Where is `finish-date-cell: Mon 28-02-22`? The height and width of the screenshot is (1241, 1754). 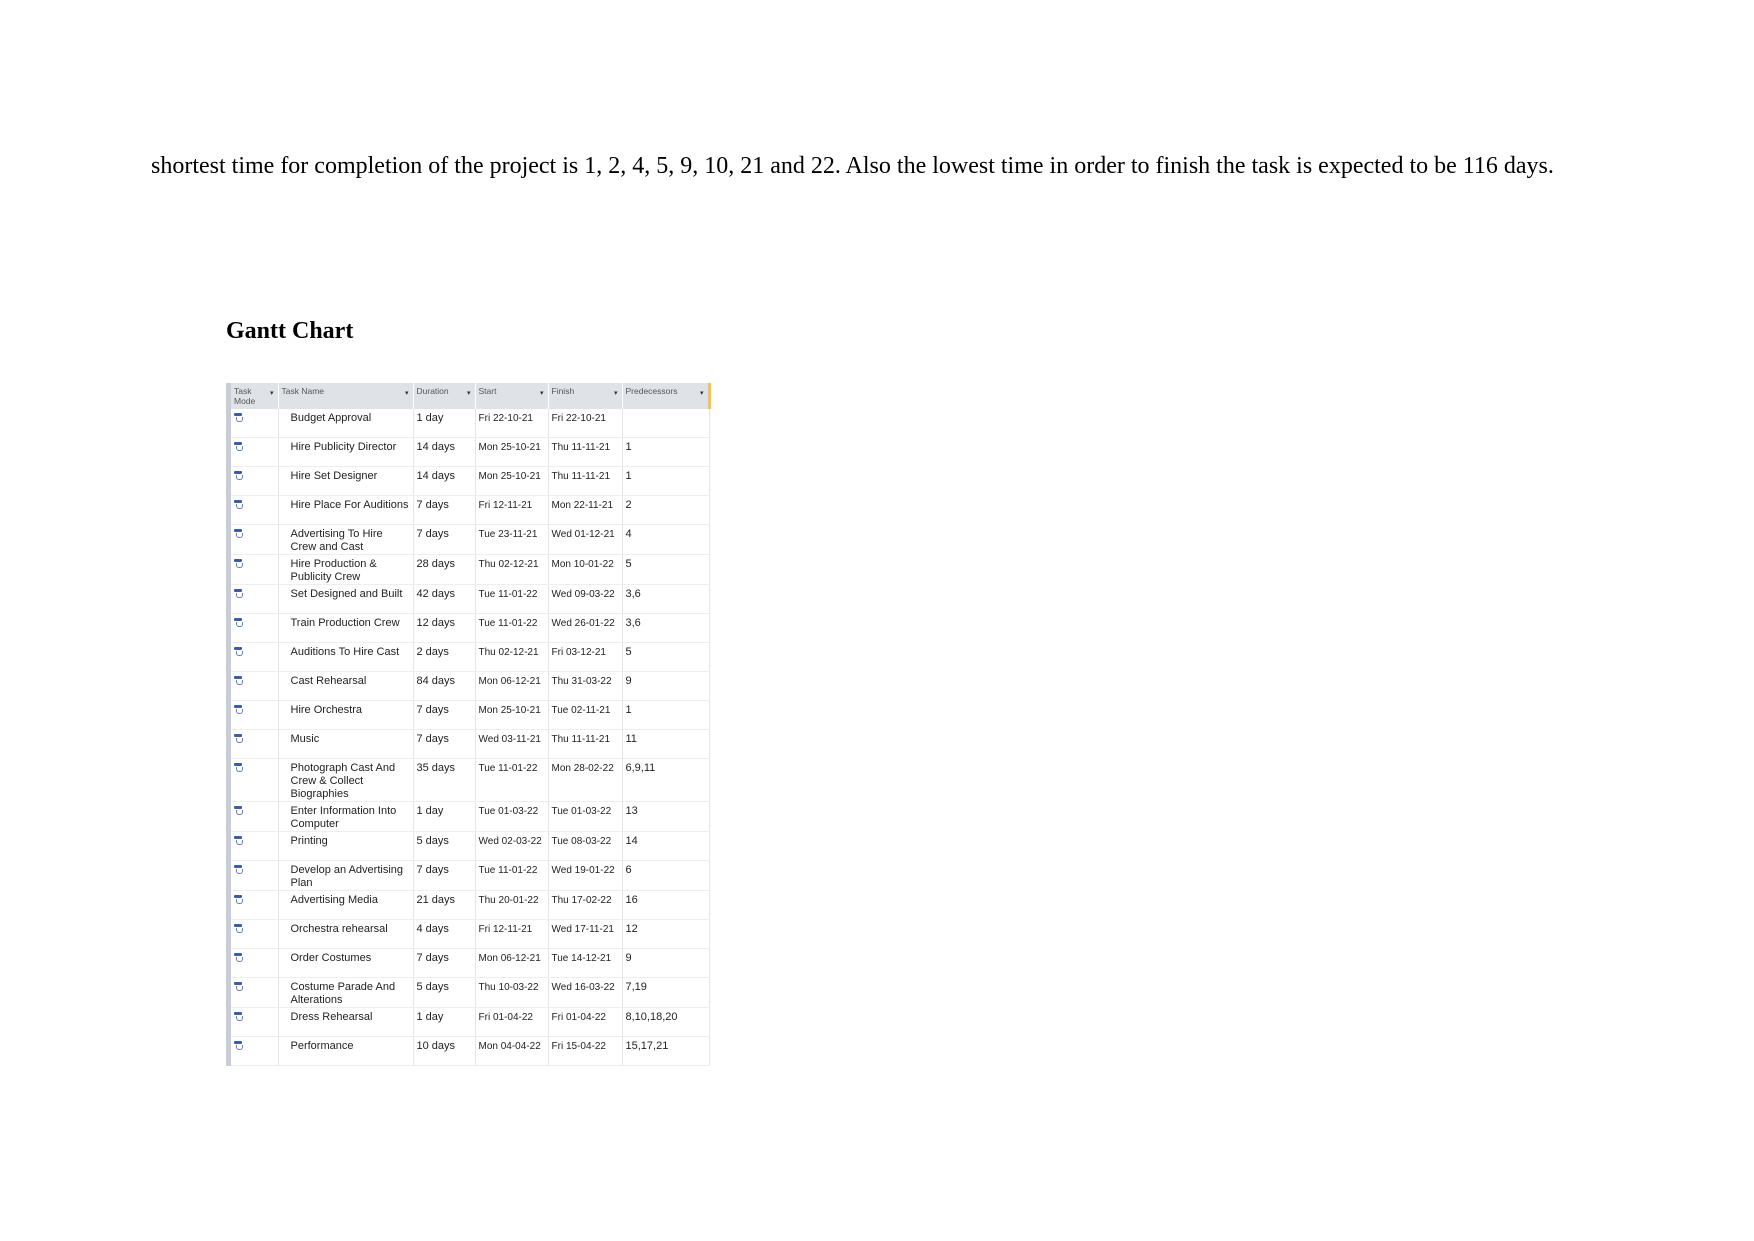 finish-date-cell: Mon 28-02-22 is located at coordinates (585, 780).